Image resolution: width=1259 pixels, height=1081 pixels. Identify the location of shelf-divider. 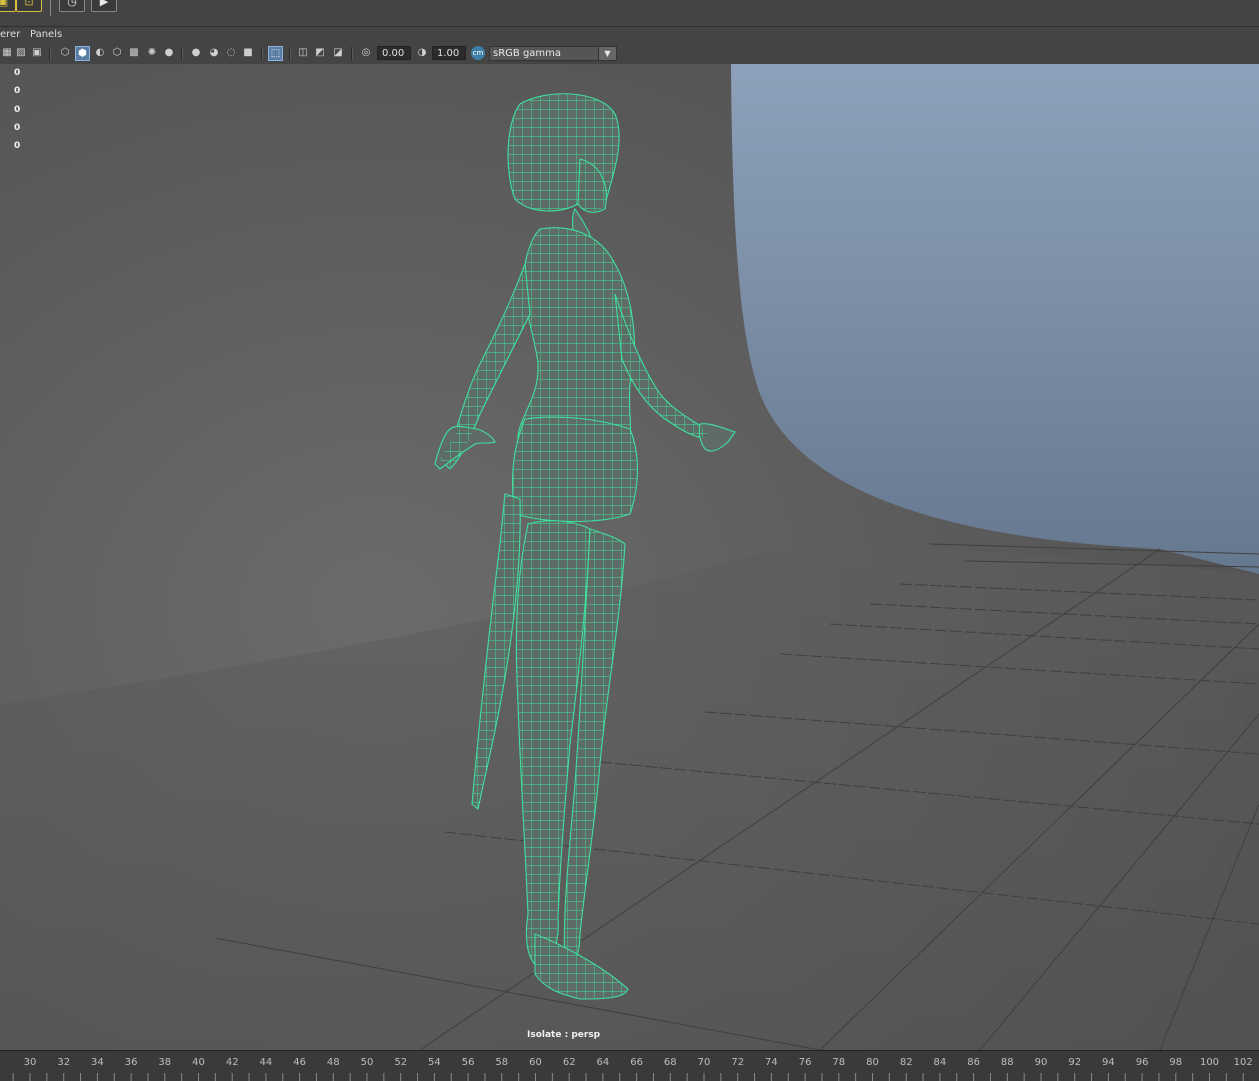
(50, 8).